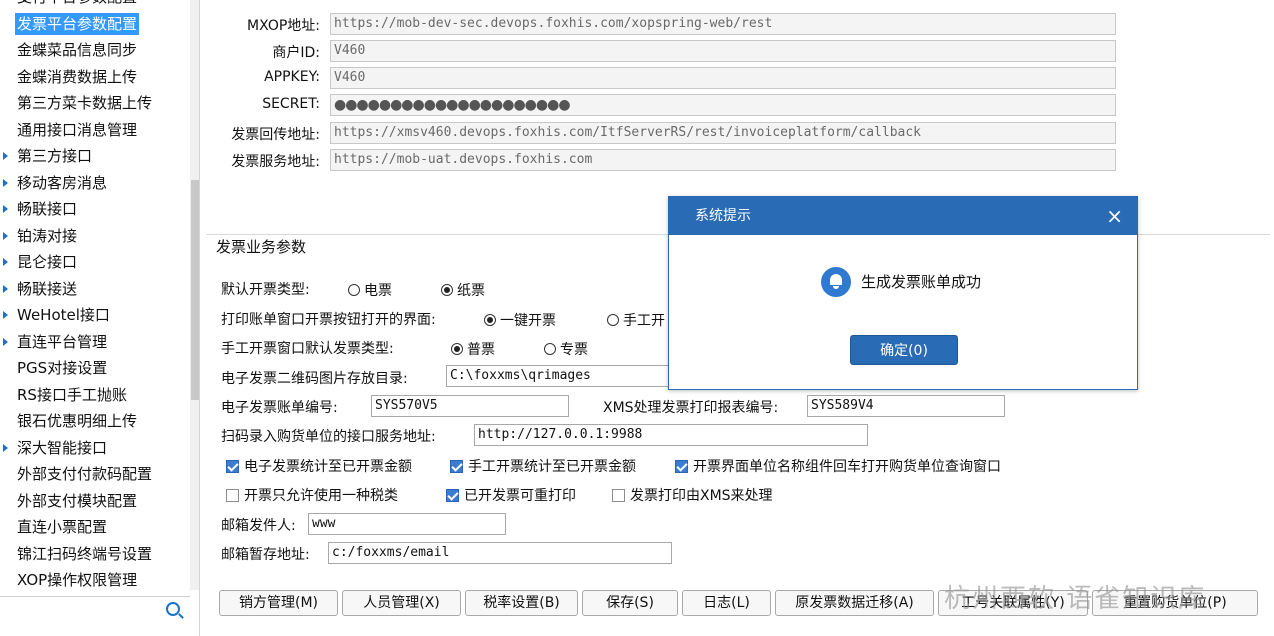 Image resolution: width=1274 pixels, height=636 pixels. Describe the element at coordinates (481, 350) in the screenshot. I see `radio-label: 普票` at that location.